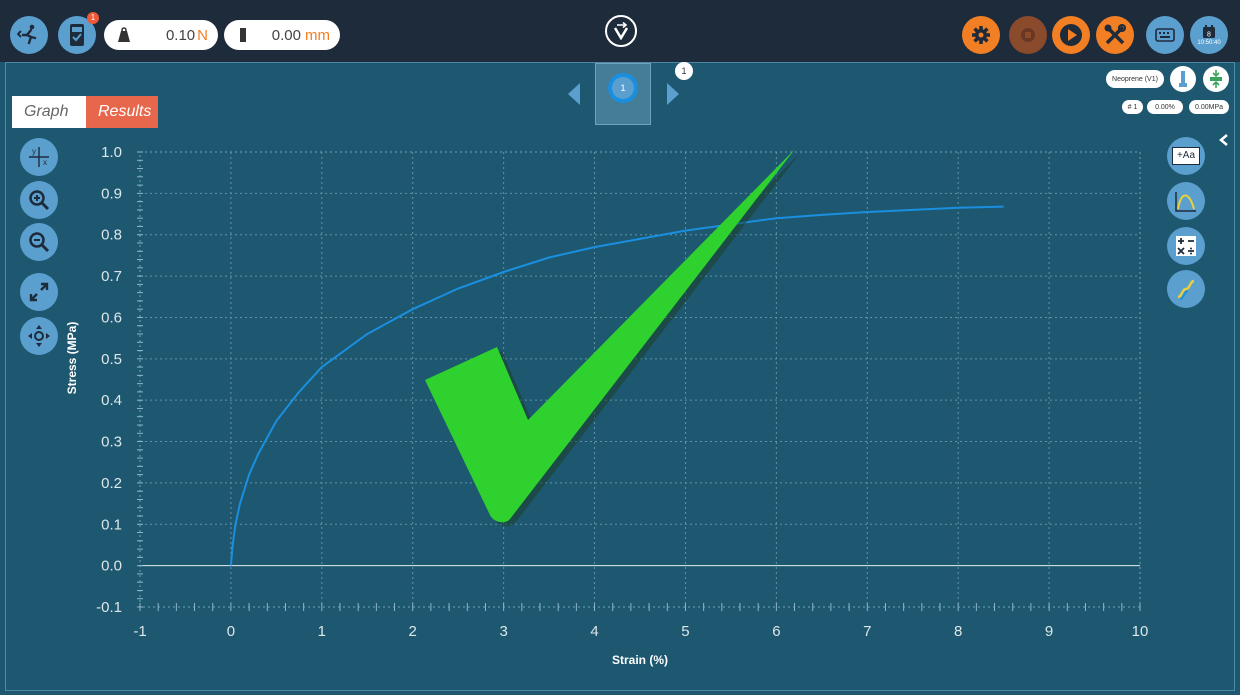  I want to click on x-tick-label: 10, so click(1140, 631).